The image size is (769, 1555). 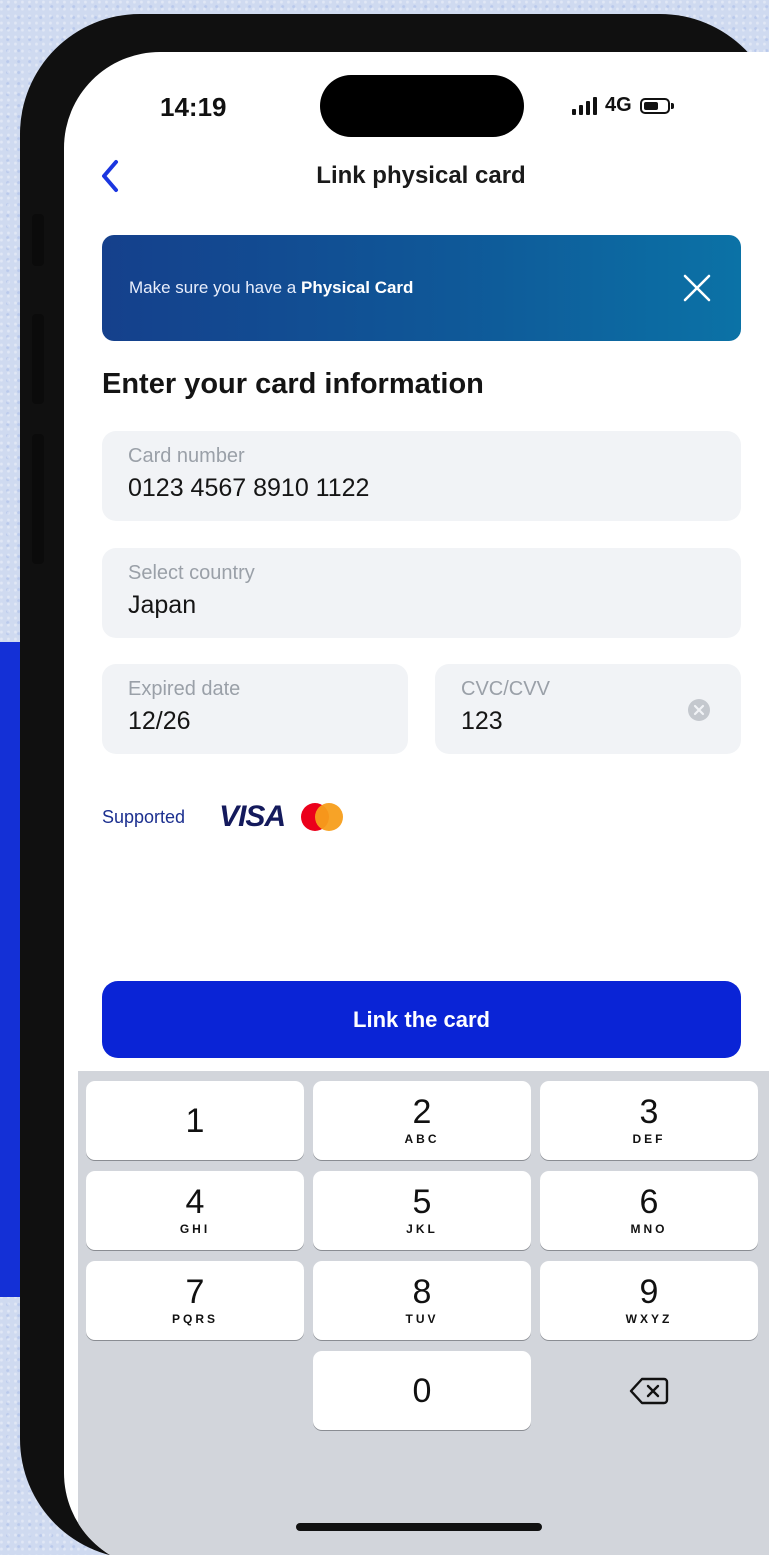 I want to click on banner-text: Make sure you have a Physical Card, so click(x=271, y=287).